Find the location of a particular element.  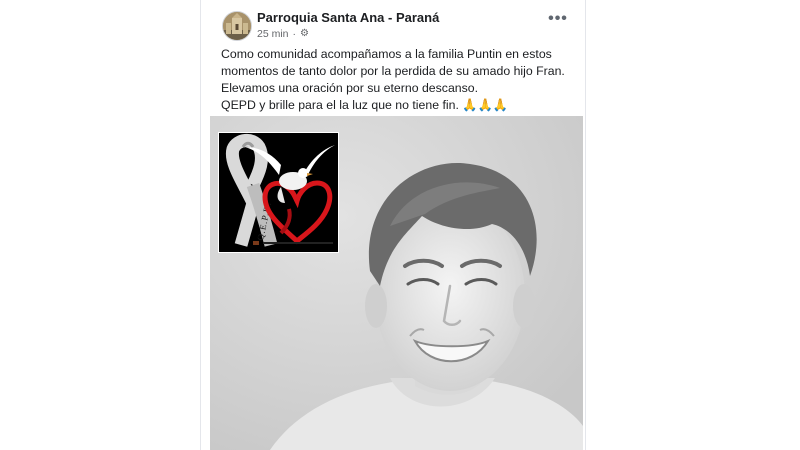

page-avatar is located at coordinates (237, 26).